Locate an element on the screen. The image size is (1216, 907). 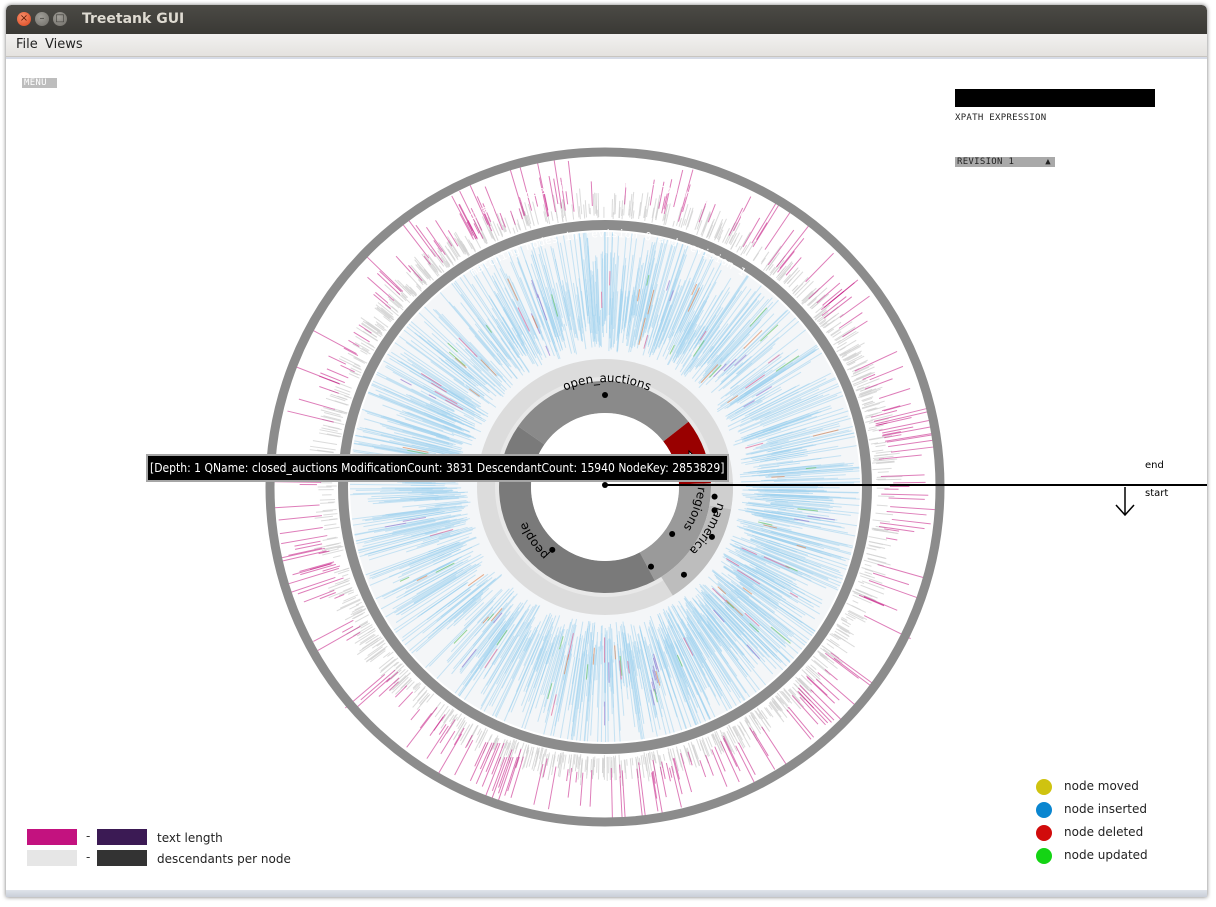
revision-dropdown: REVISION 1 ▲ is located at coordinates (1005, 162).